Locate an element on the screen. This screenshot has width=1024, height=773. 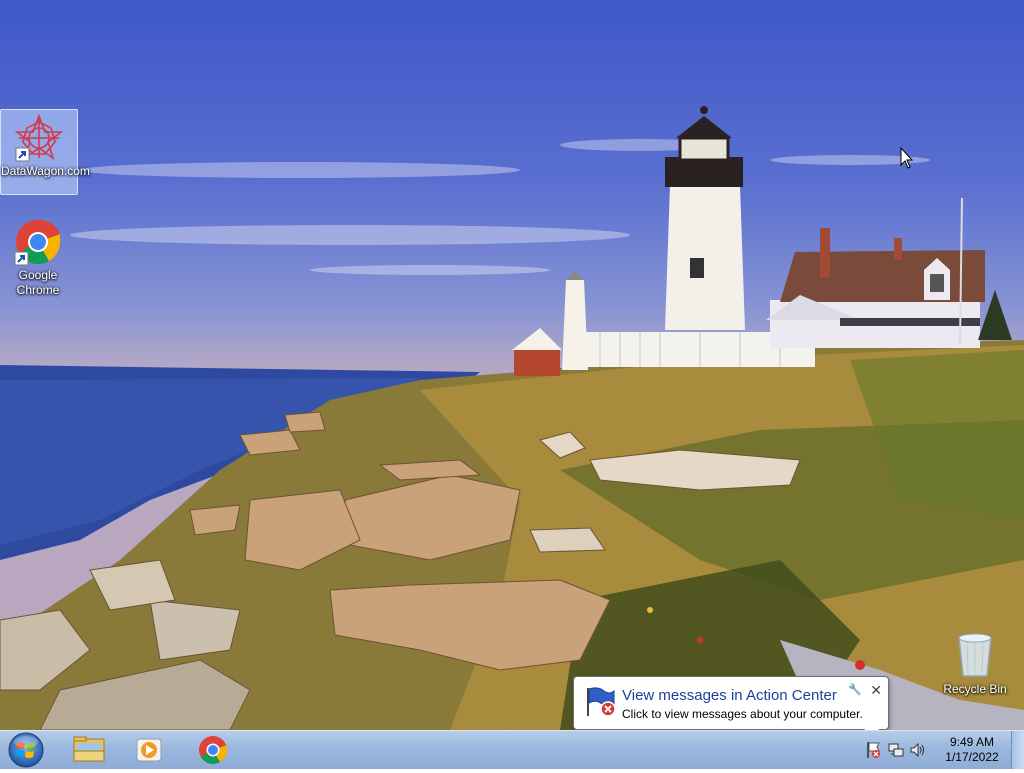
notification-title: View messages in Action Center is located at coordinates (729, 695).